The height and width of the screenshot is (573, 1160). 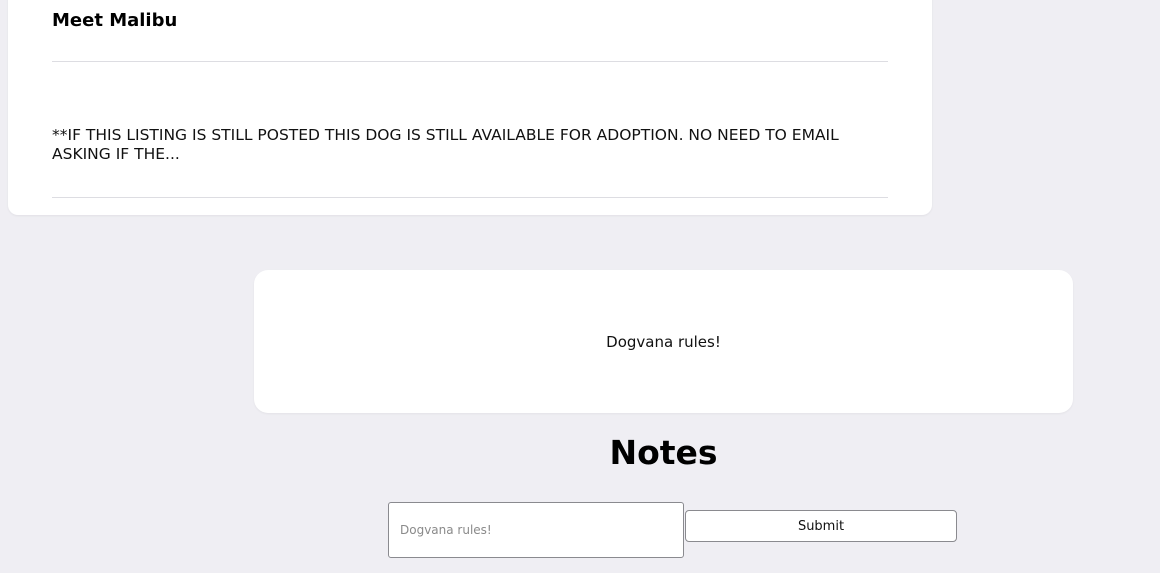 What do you see at coordinates (663, 452) in the screenshot?
I see `notes-heading: Notes` at bounding box center [663, 452].